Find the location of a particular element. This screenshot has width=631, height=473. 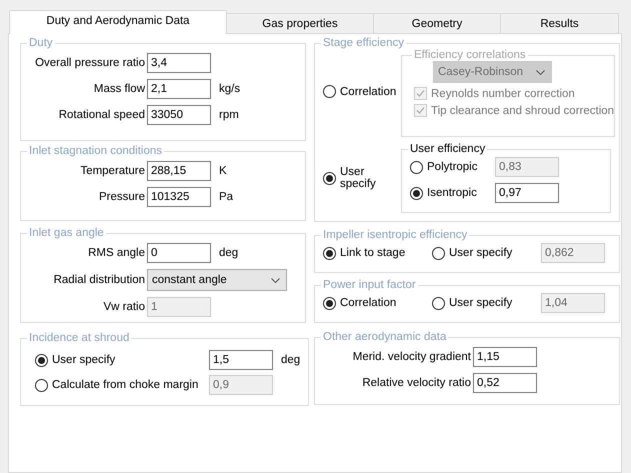

field-label: Relative velocity ratio is located at coordinates (416, 383).